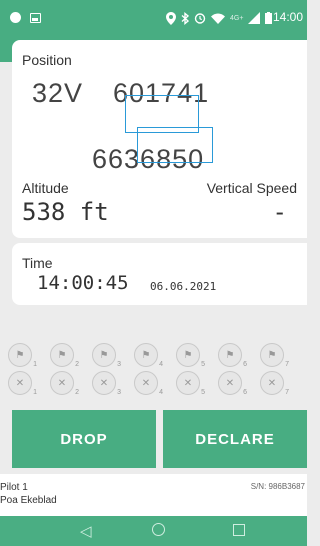 This screenshot has height=546, width=320. What do you see at coordinates (287, 17) in the screenshot?
I see `status-time: 14:00` at bounding box center [287, 17].